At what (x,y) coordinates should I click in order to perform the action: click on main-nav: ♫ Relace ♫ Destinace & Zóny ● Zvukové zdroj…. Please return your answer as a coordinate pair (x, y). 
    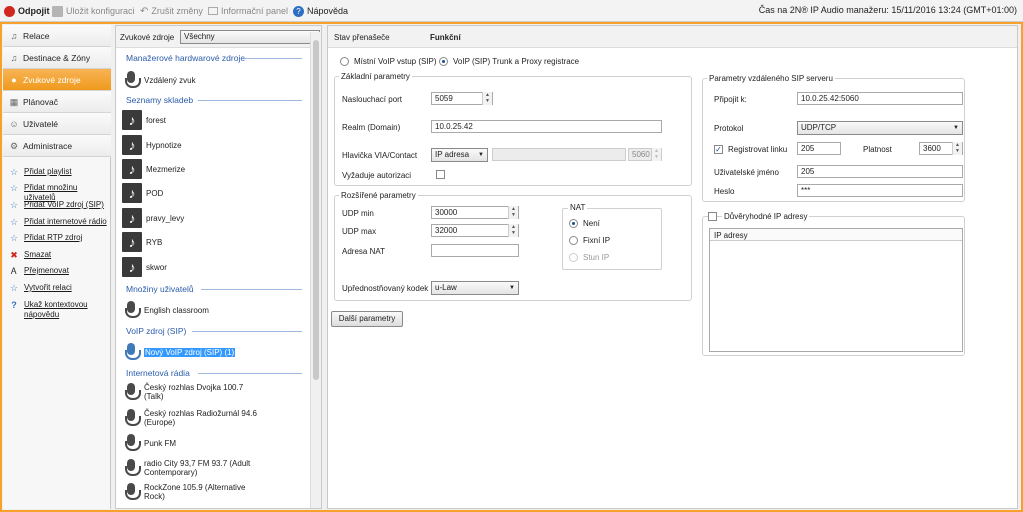
    Looking at the image, I should click on (57, 267).